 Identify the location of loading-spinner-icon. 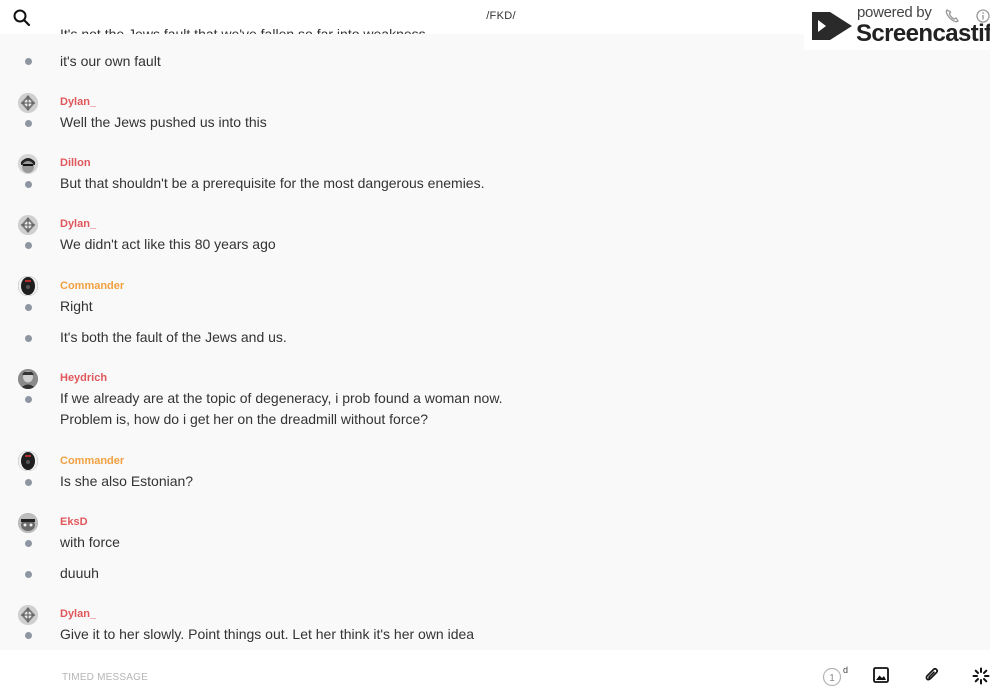
(981, 678).